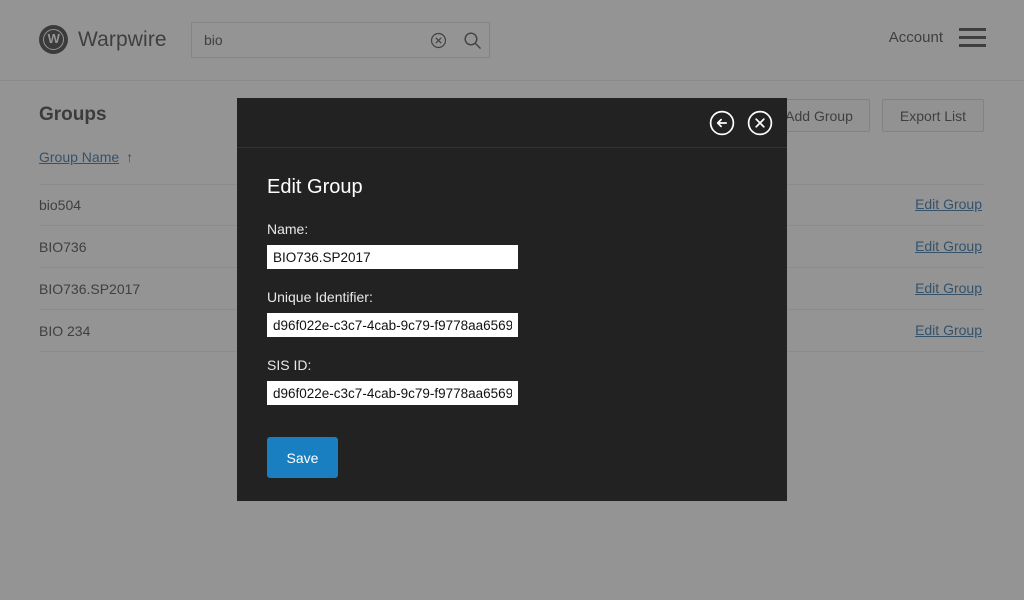 Image resolution: width=1024 pixels, height=600 pixels. I want to click on group-name-label: Name:, so click(288, 229).